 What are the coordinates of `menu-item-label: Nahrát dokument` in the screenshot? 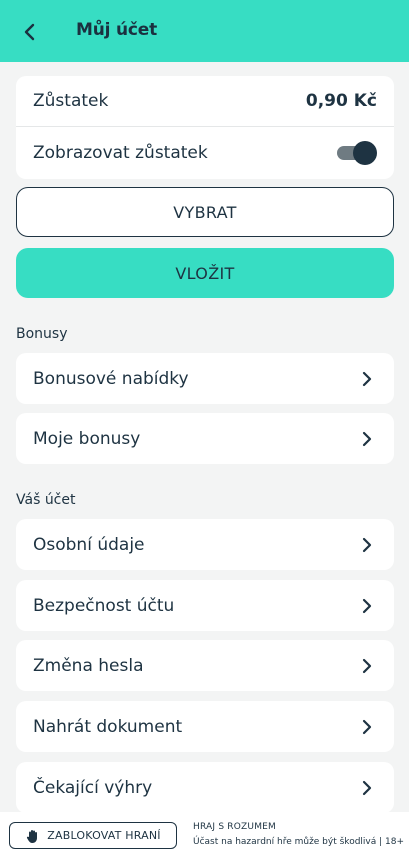 It's located at (108, 726).